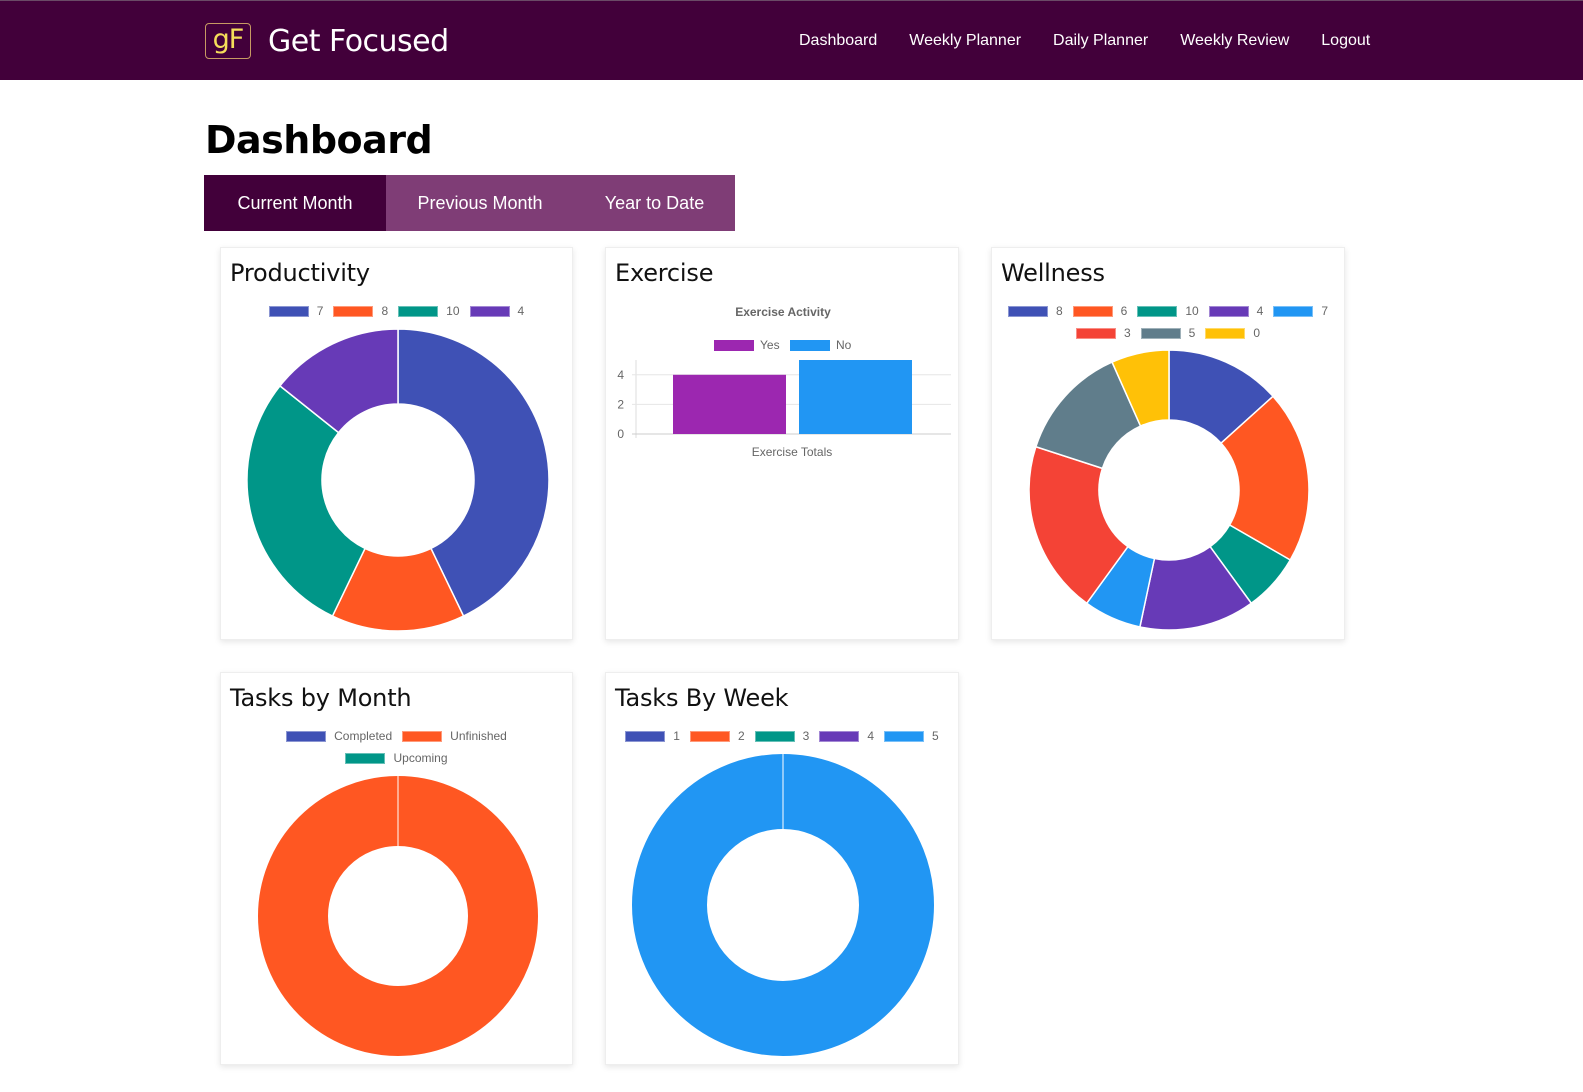 The width and height of the screenshot is (1583, 1092). I want to click on productivity-card: Productivity 7 8 10 4, so click(396, 443).